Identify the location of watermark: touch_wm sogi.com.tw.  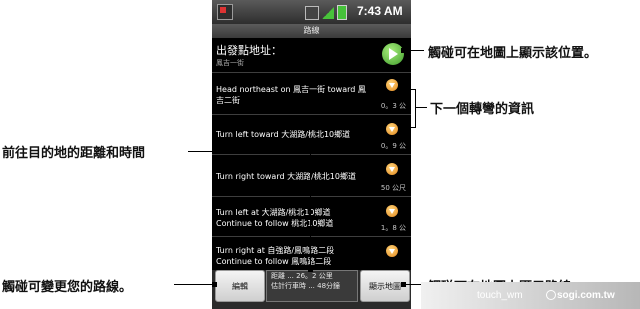
(530, 295).